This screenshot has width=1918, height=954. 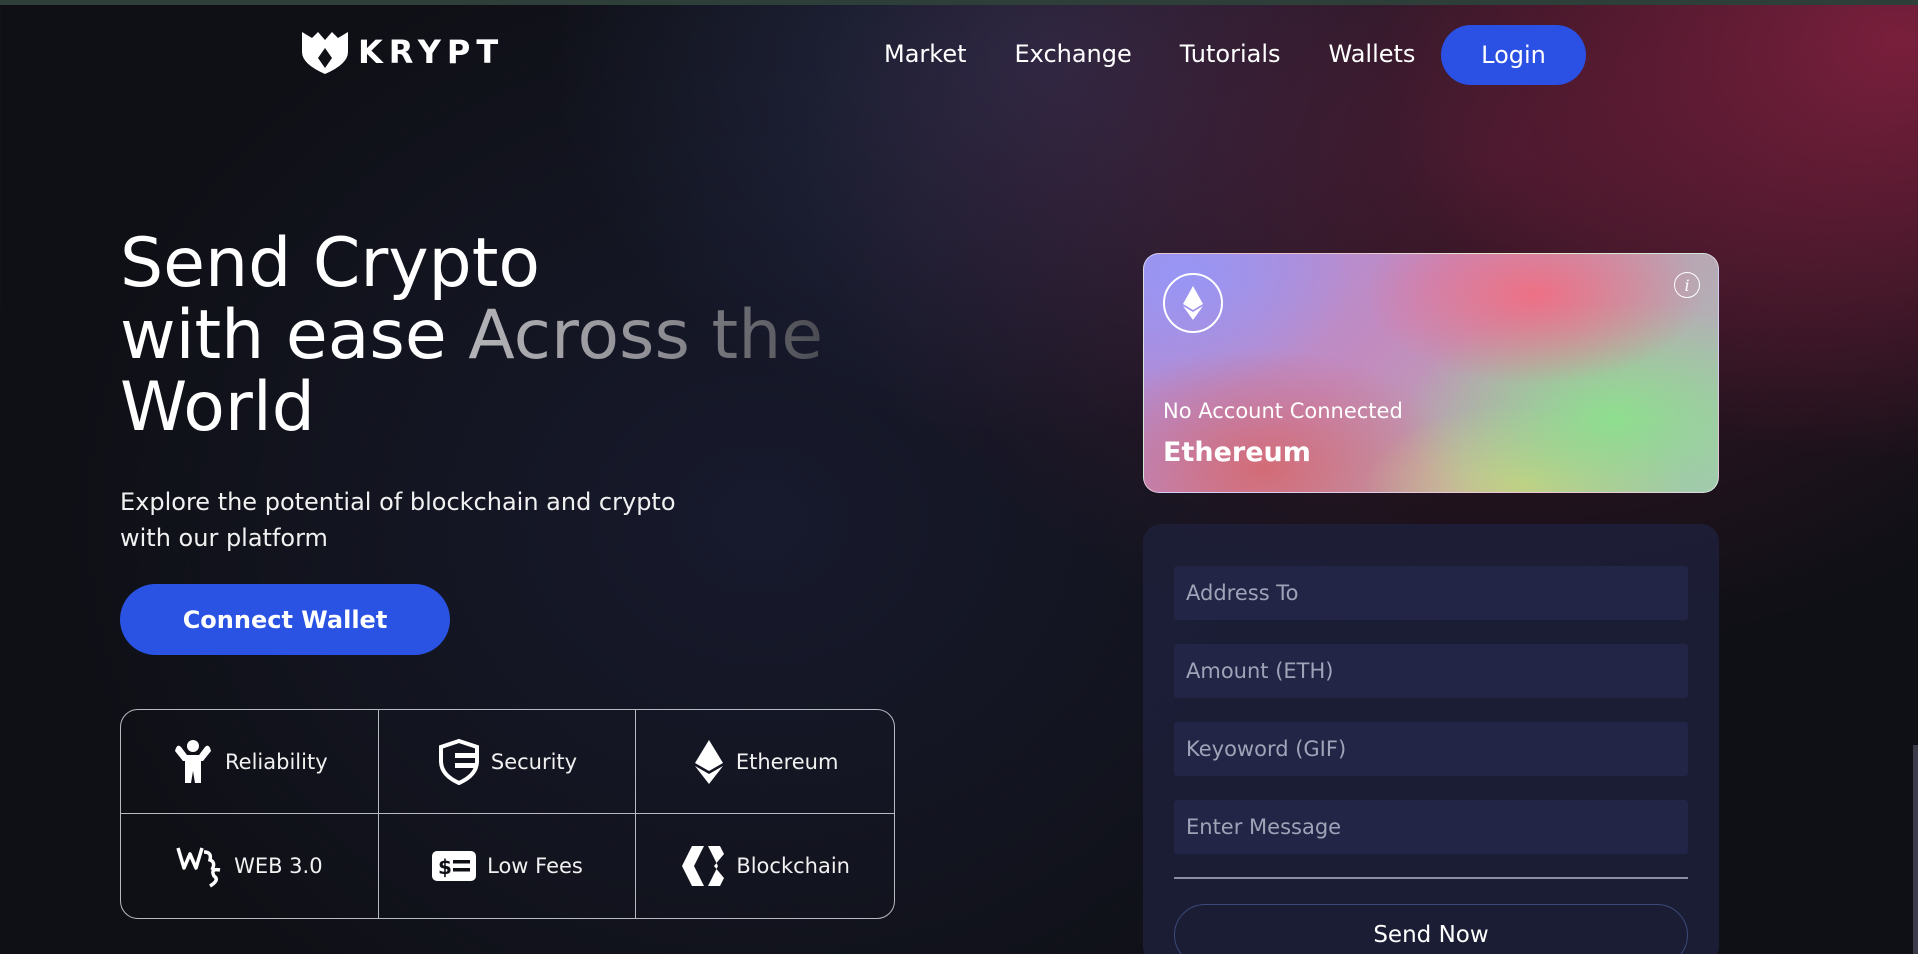 What do you see at coordinates (454, 866) in the screenshot?
I see `dollar-bill-icon: $` at bounding box center [454, 866].